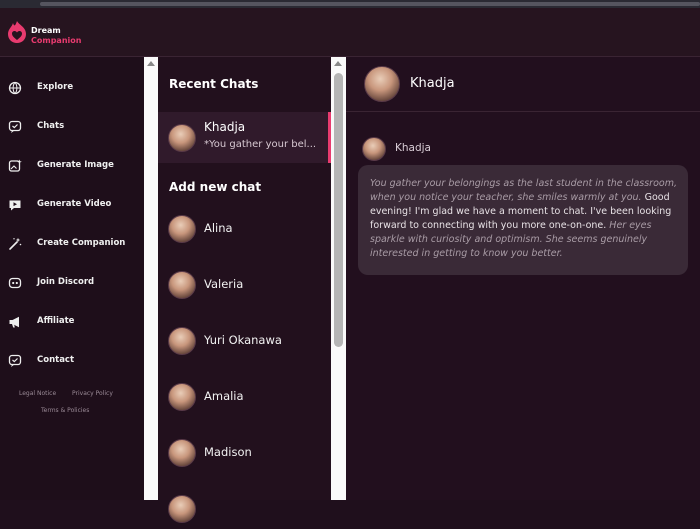 This screenshot has width=700, height=529. What do you see at coordinates (51, 126) in the screenshot?
I see `sidebar-item-label: Chats` at bounding box center [51, 126].